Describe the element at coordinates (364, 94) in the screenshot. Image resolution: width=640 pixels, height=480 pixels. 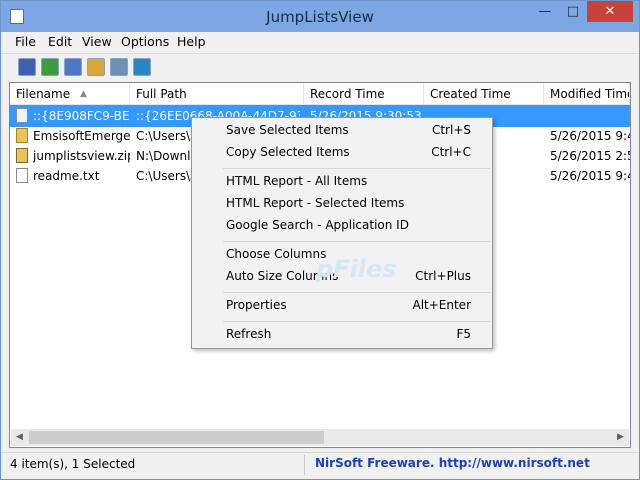
I see `column-record-time: Record Time` at that location.